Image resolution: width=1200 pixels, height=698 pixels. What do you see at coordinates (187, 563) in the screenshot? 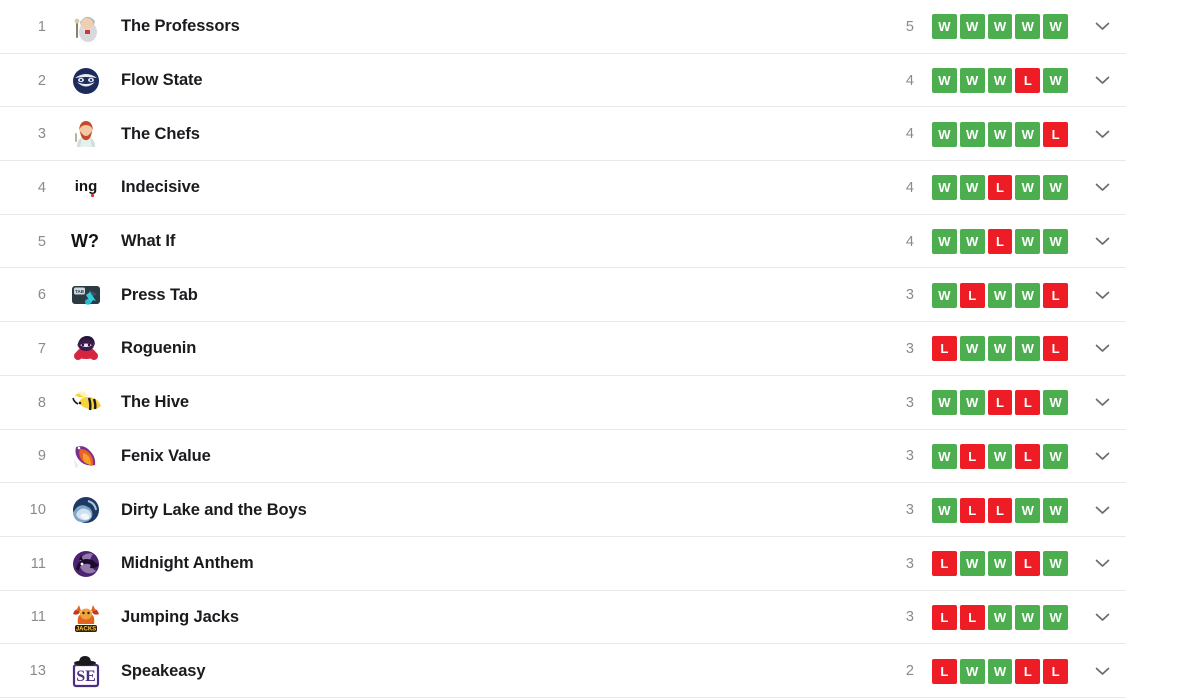
I see `team-name: Midnight Anthem` at bounding box center [187, 563].